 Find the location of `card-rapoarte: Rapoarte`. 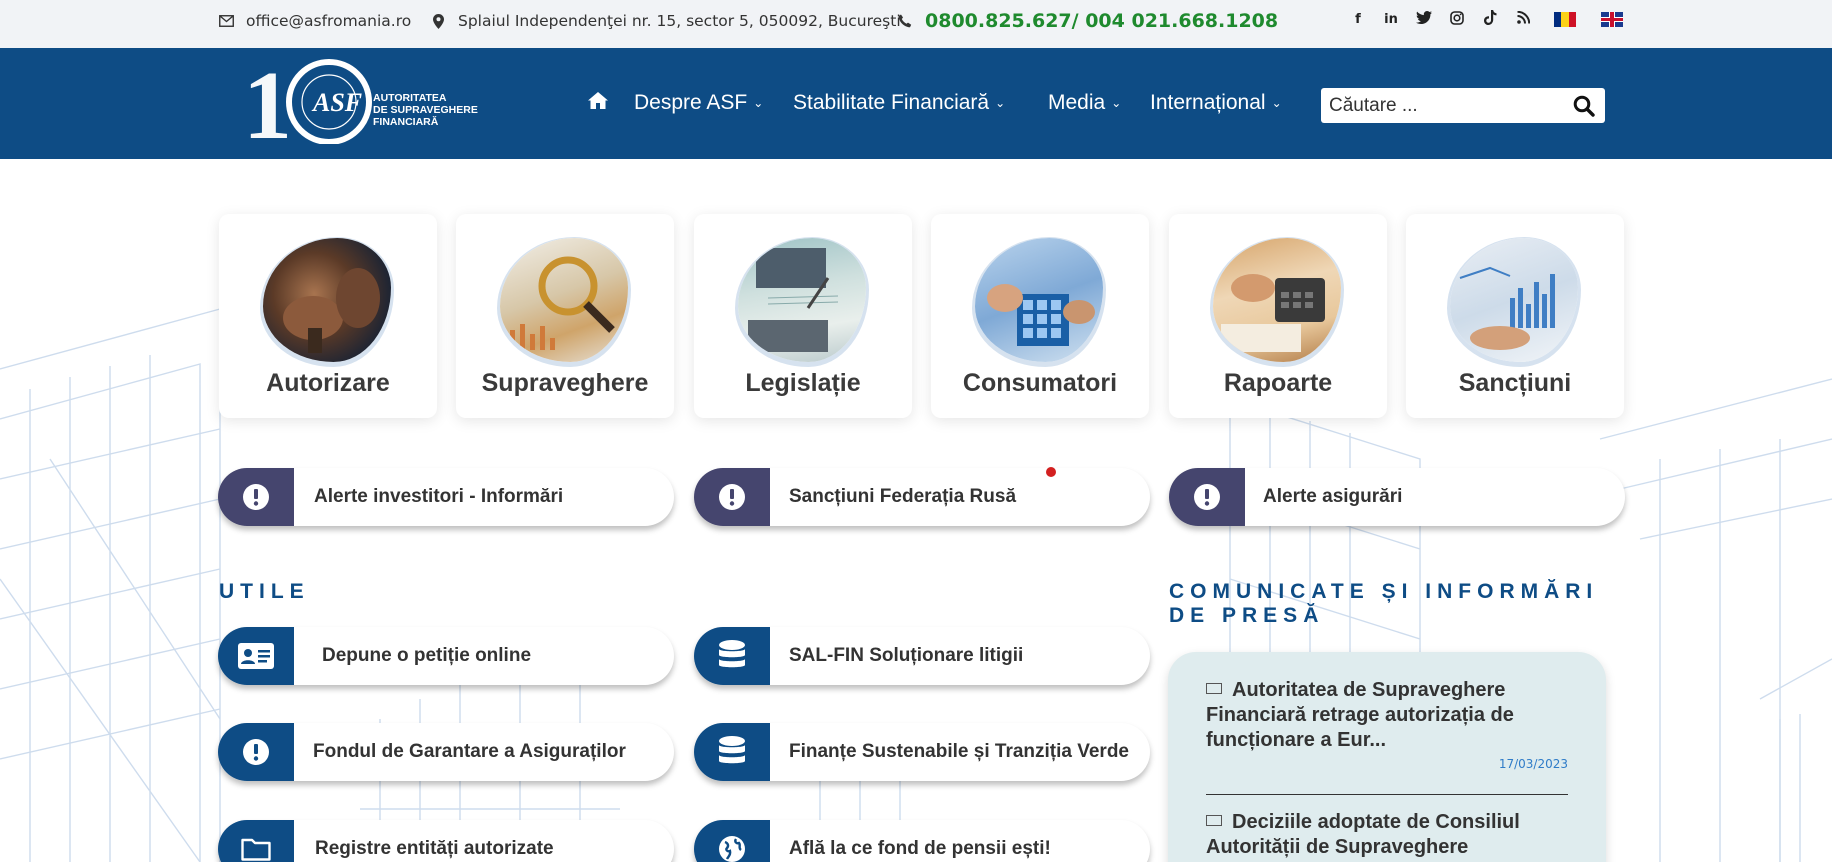

card-rapoarte: Rapoarte is located at coordinates (1278, 316).